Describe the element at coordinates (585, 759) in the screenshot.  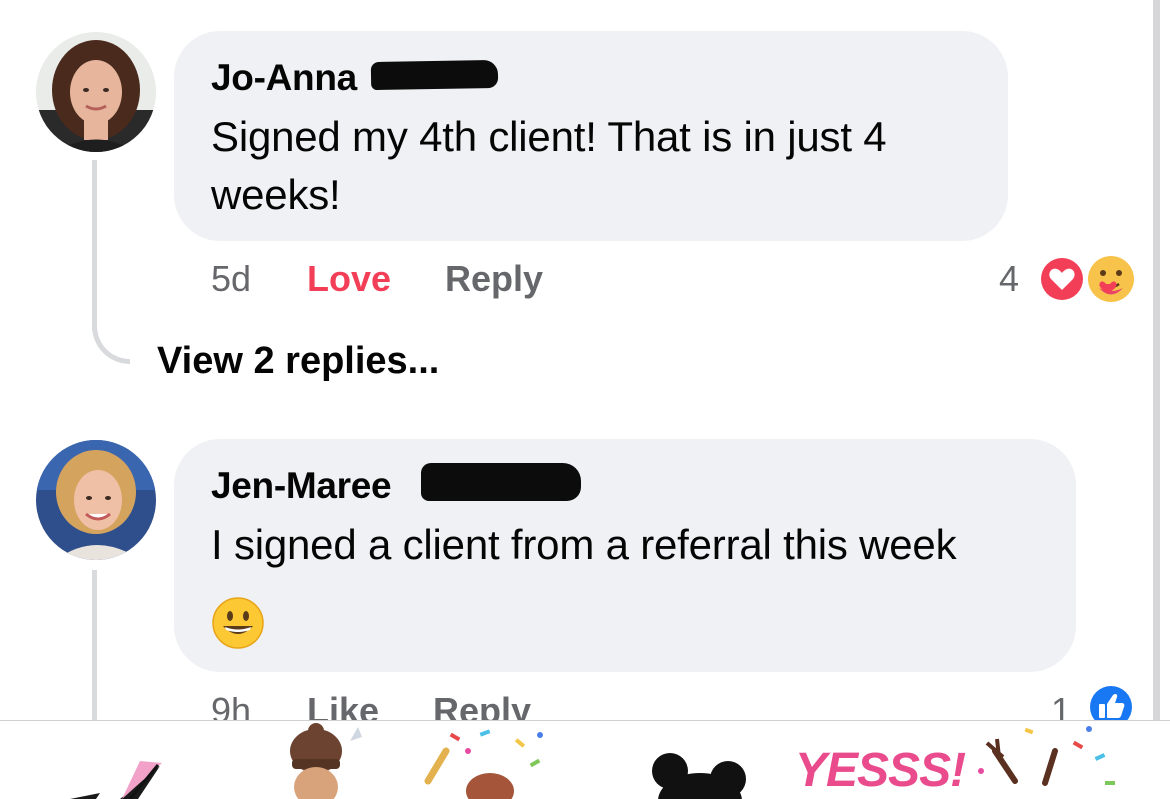
I see `sticker-tray: YESSS!` at that location.